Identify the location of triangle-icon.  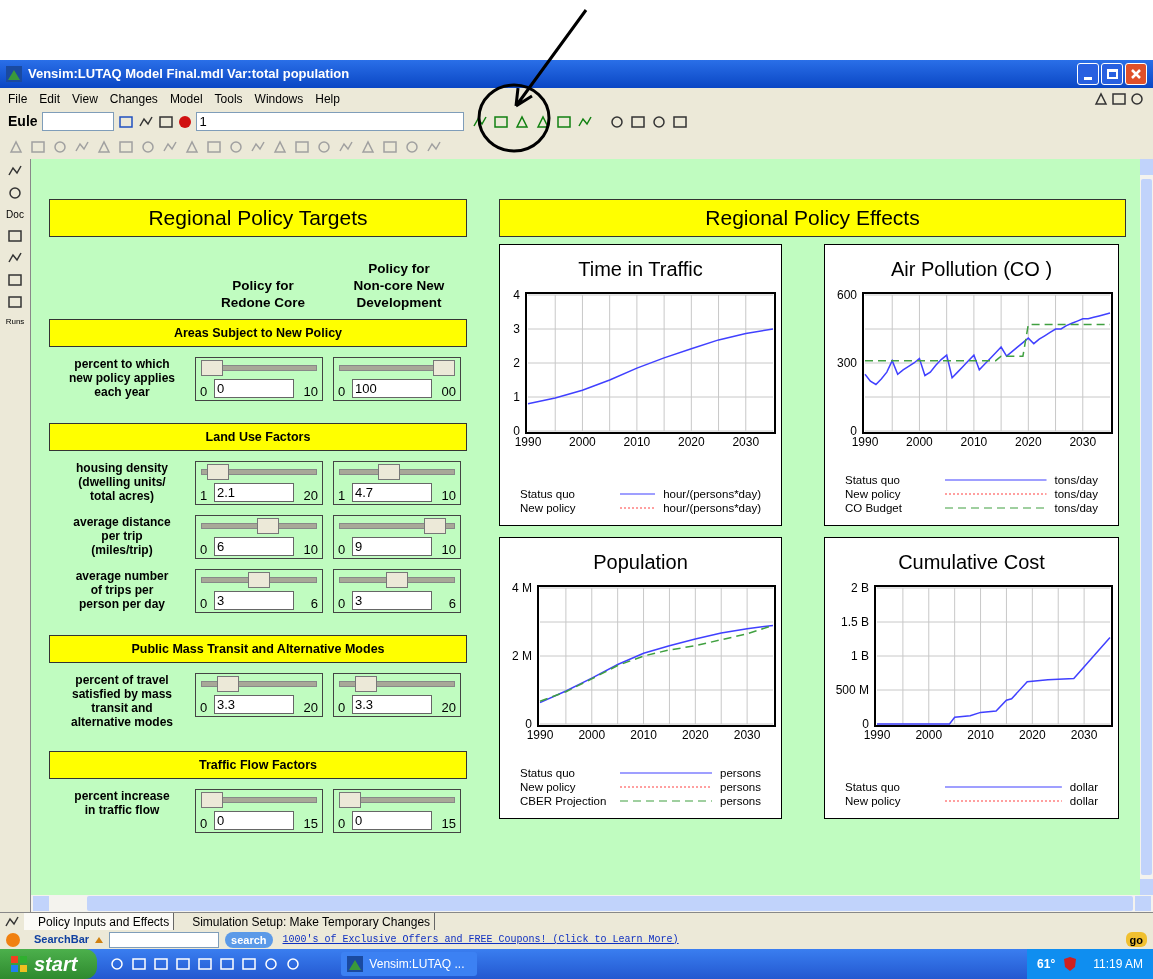
(1101, 98).